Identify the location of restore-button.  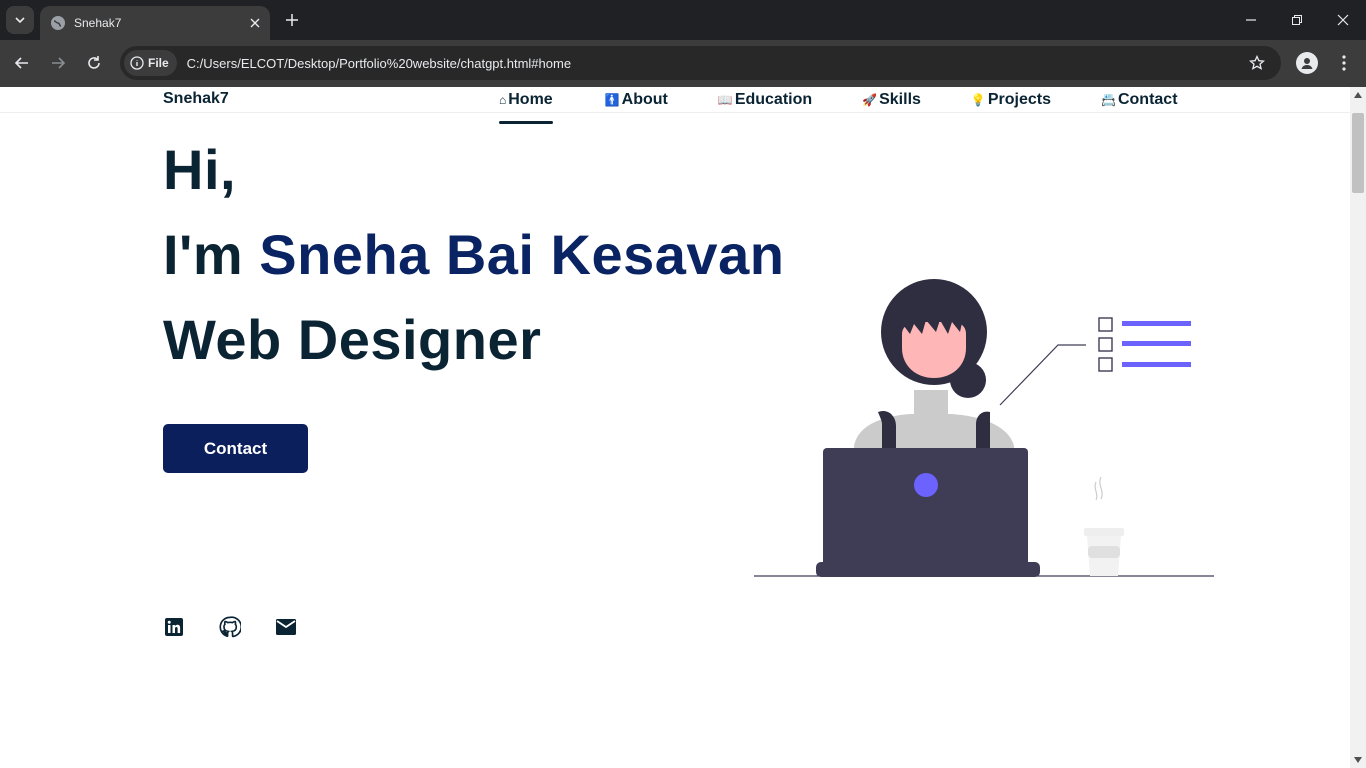
(1297, 20).